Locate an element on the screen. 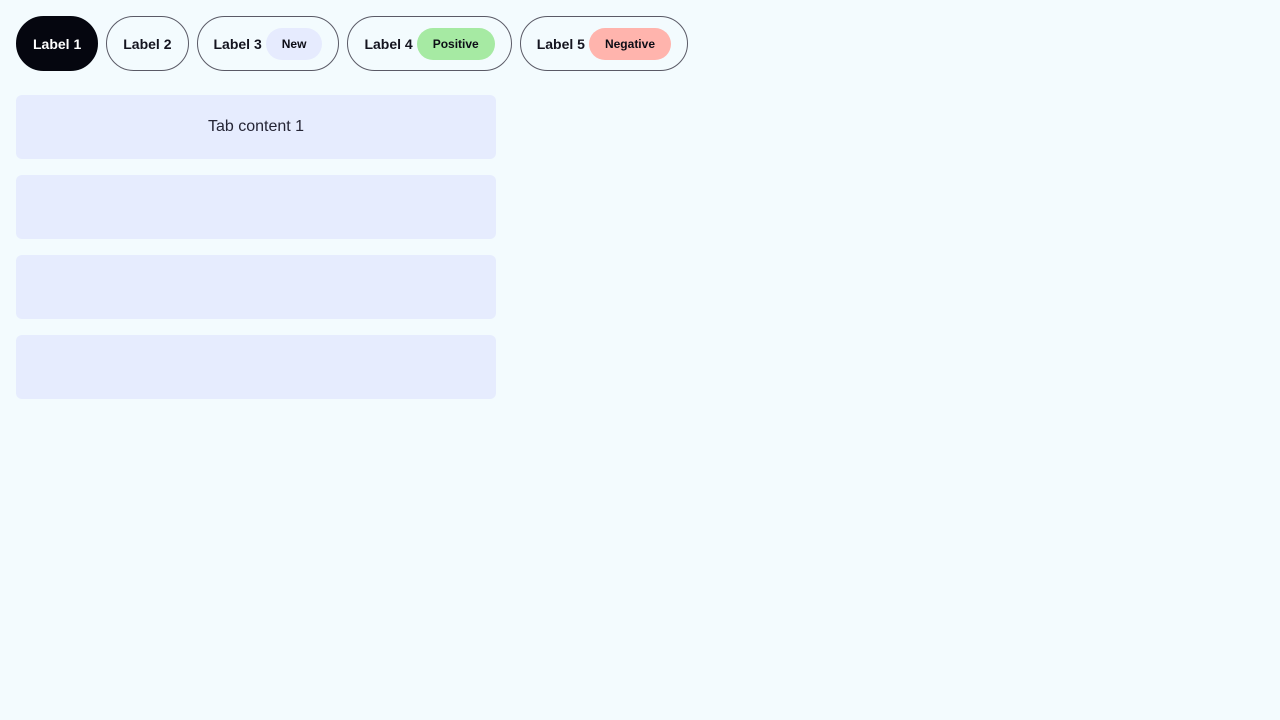  new-badge: New is located at coordinates (294, 43).